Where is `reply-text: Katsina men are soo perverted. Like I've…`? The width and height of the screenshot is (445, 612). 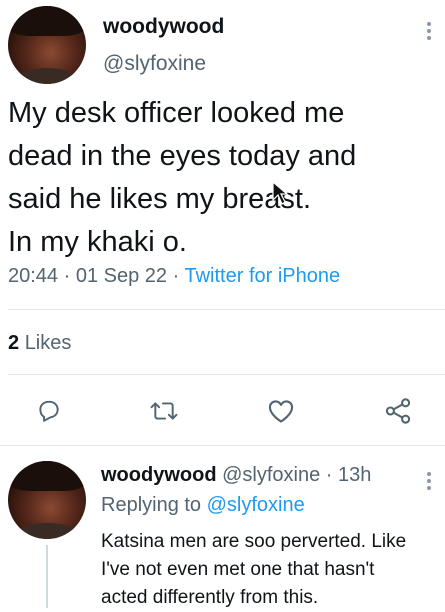 reply-text: Katsina men are soo perverted. Like I've… is located at coordinates (271, 570).